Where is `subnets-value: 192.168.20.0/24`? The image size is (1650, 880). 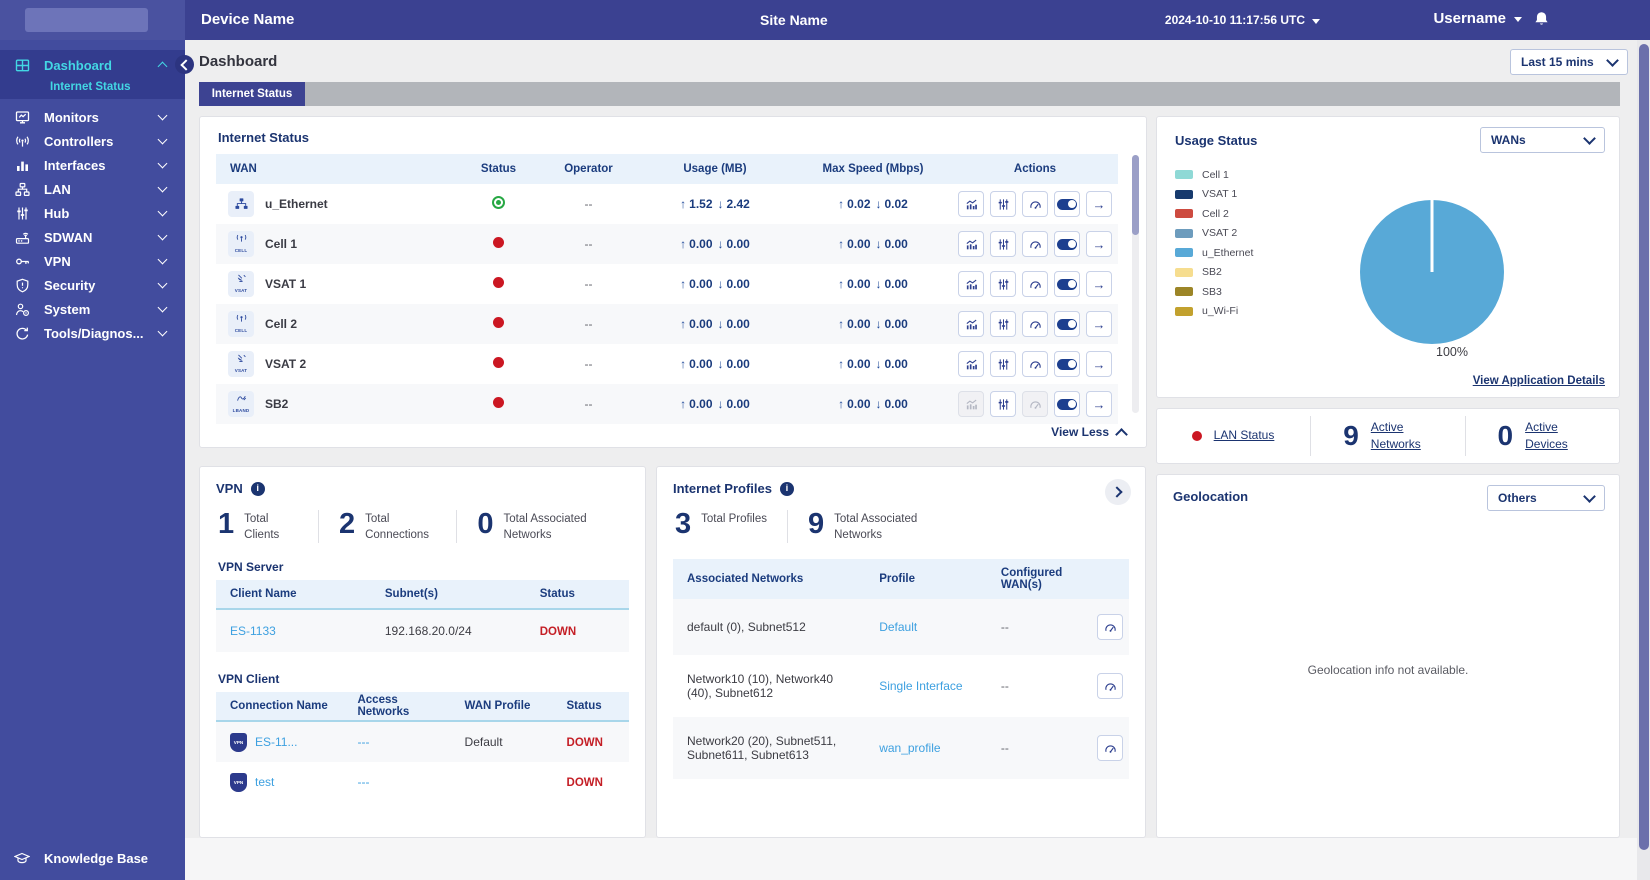
subnets-value: 192.168.20.0/24 is located at coordinates (428, 631).